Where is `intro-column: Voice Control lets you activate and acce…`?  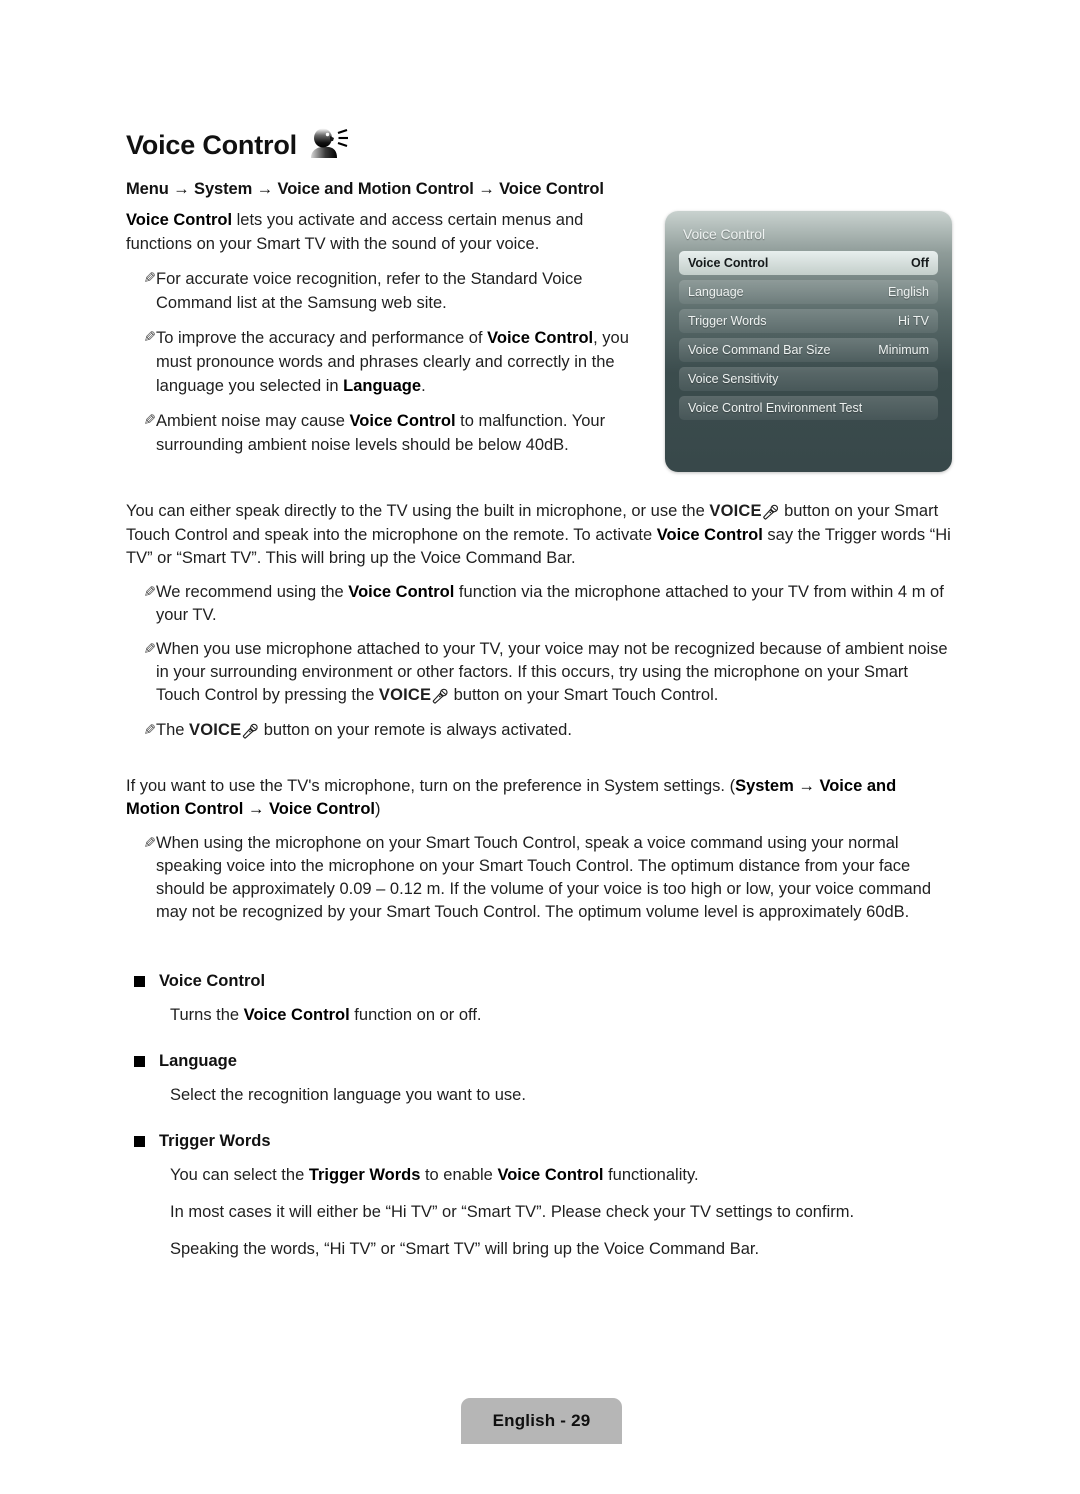 intro-column: Voice Control lets you activate and acce… is located at coordinates (388, 338).